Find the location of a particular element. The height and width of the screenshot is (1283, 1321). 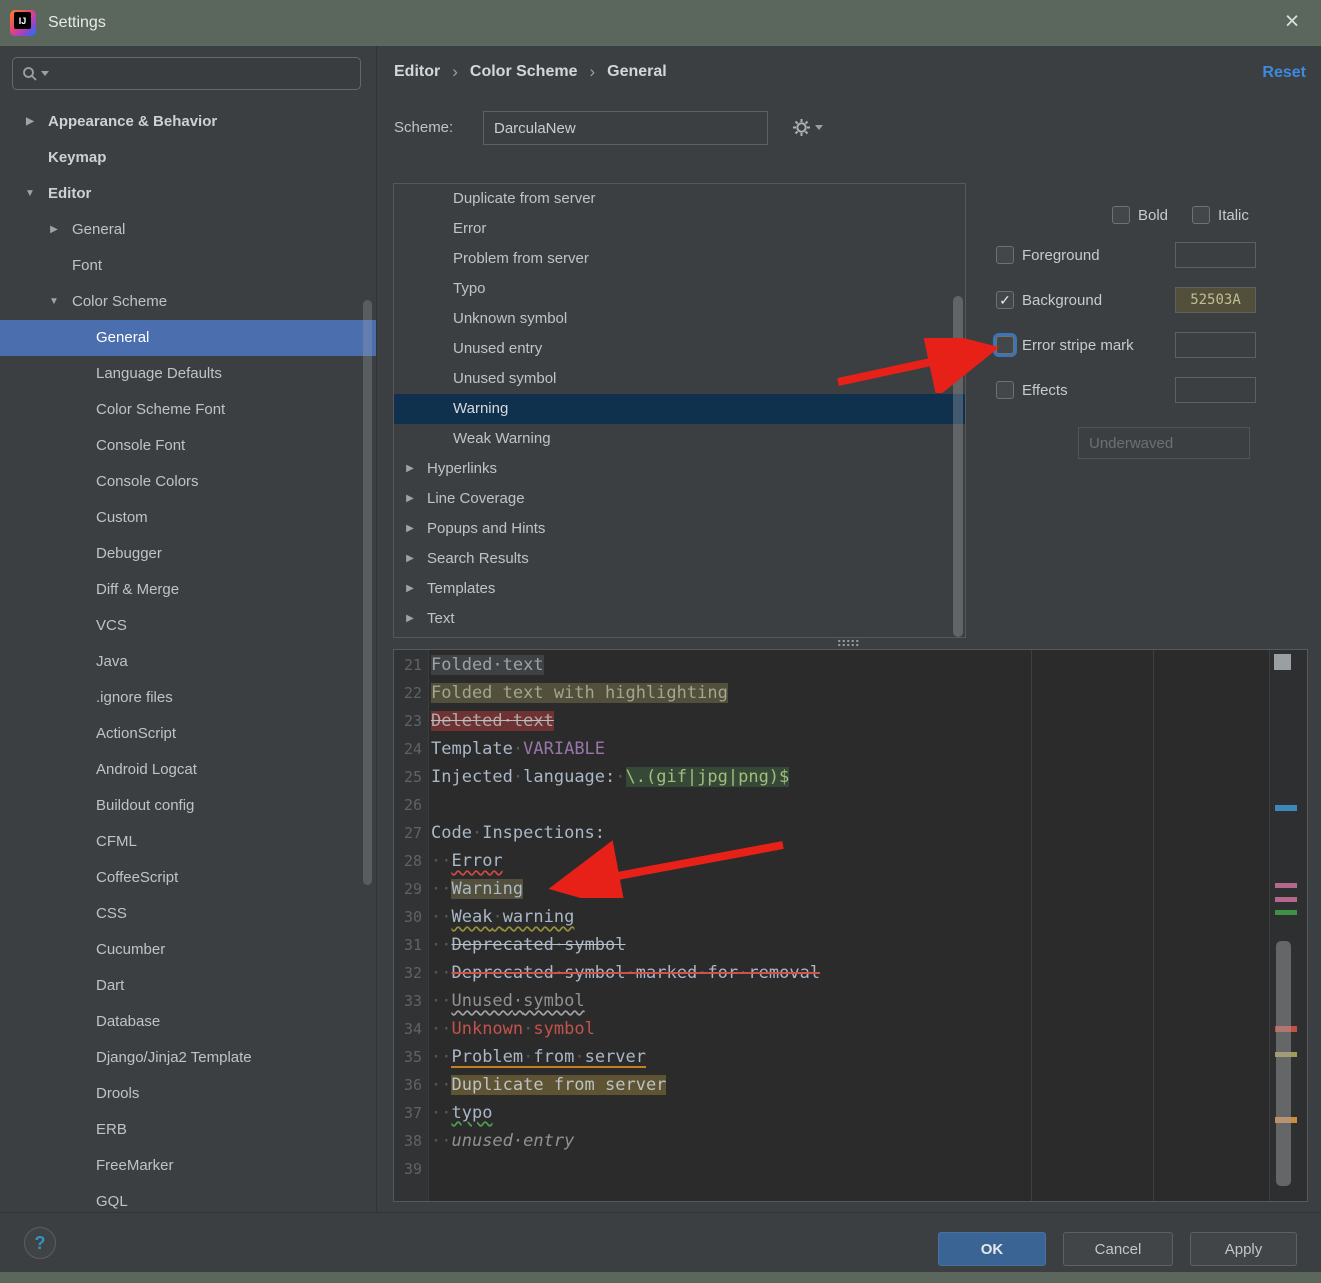

sidebar-item-django-jinja2-template: Django/Jinja2 Template is located at coordinates (188, 1058).